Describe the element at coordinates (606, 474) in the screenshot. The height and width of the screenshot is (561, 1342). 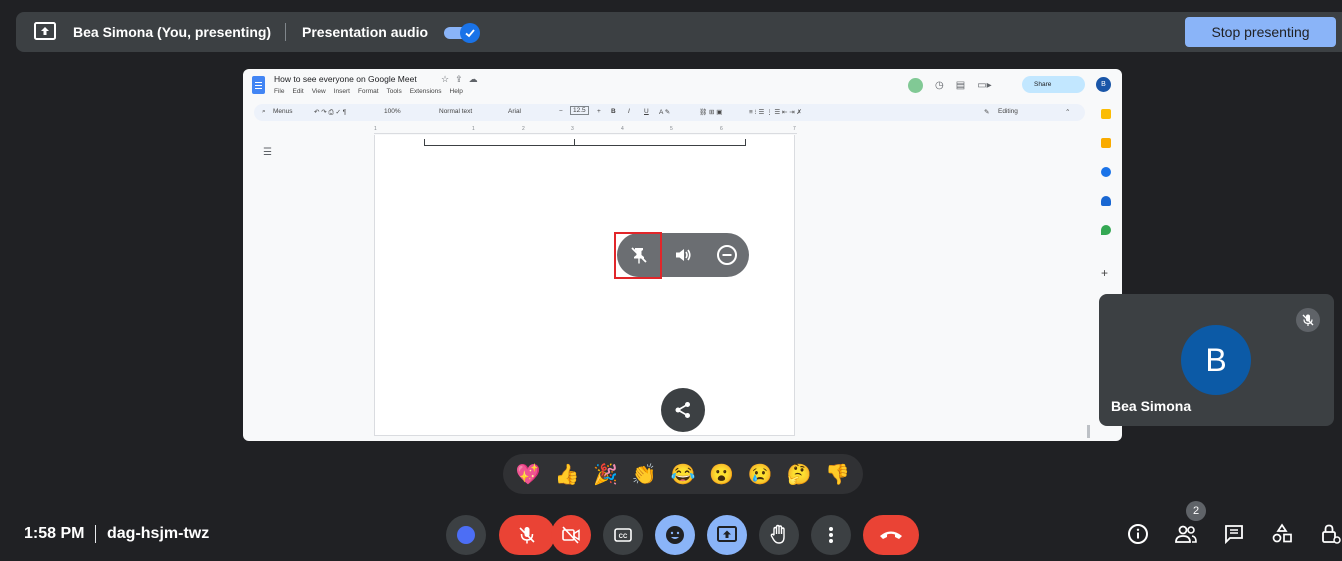
I see `reaction-party-popper: 🎉` at that location.